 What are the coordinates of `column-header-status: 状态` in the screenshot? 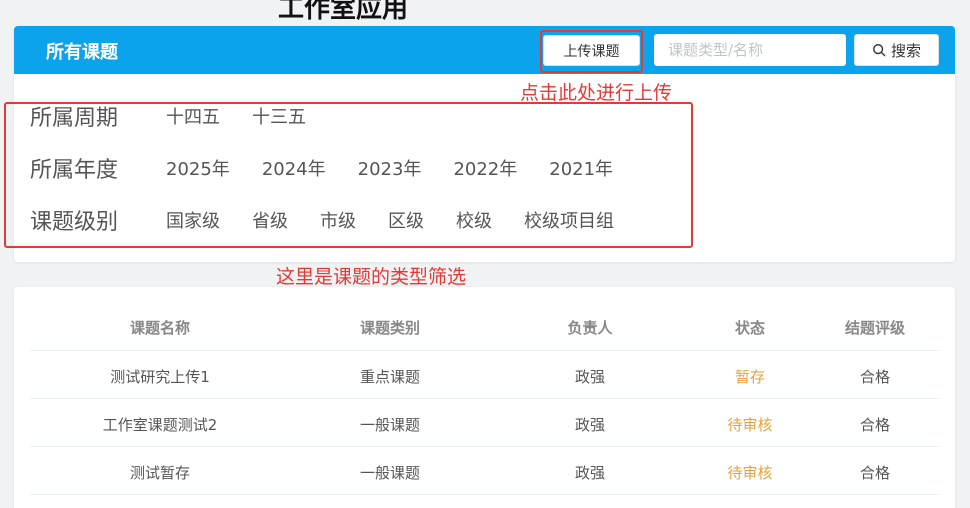 It's located at (750, 328).